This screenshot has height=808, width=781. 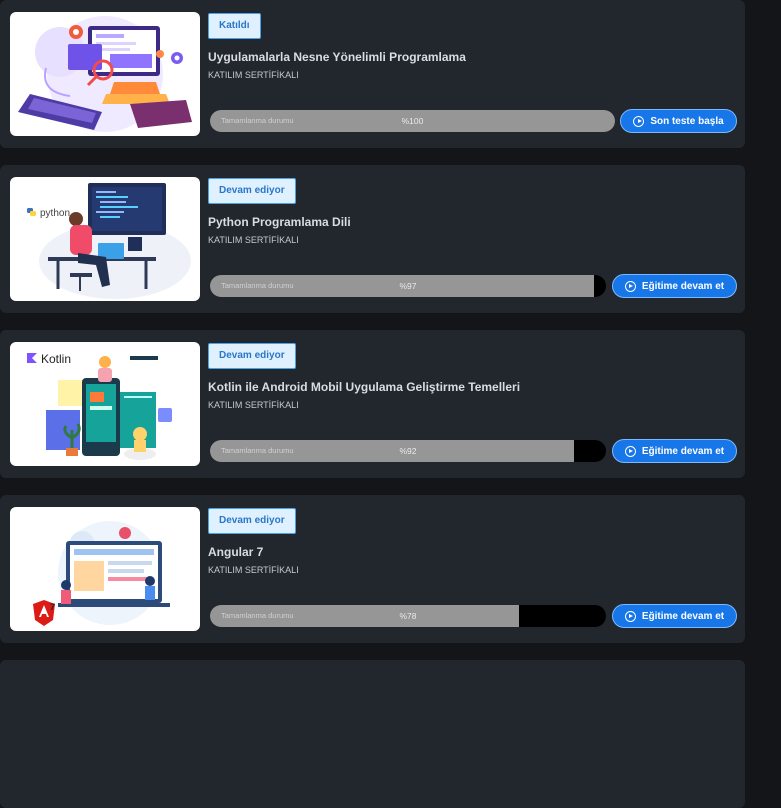 What do you see at coordinates (101, 573) in the screenshot?
I see `angular-illustration: 7` at bounding box center [101, 573].